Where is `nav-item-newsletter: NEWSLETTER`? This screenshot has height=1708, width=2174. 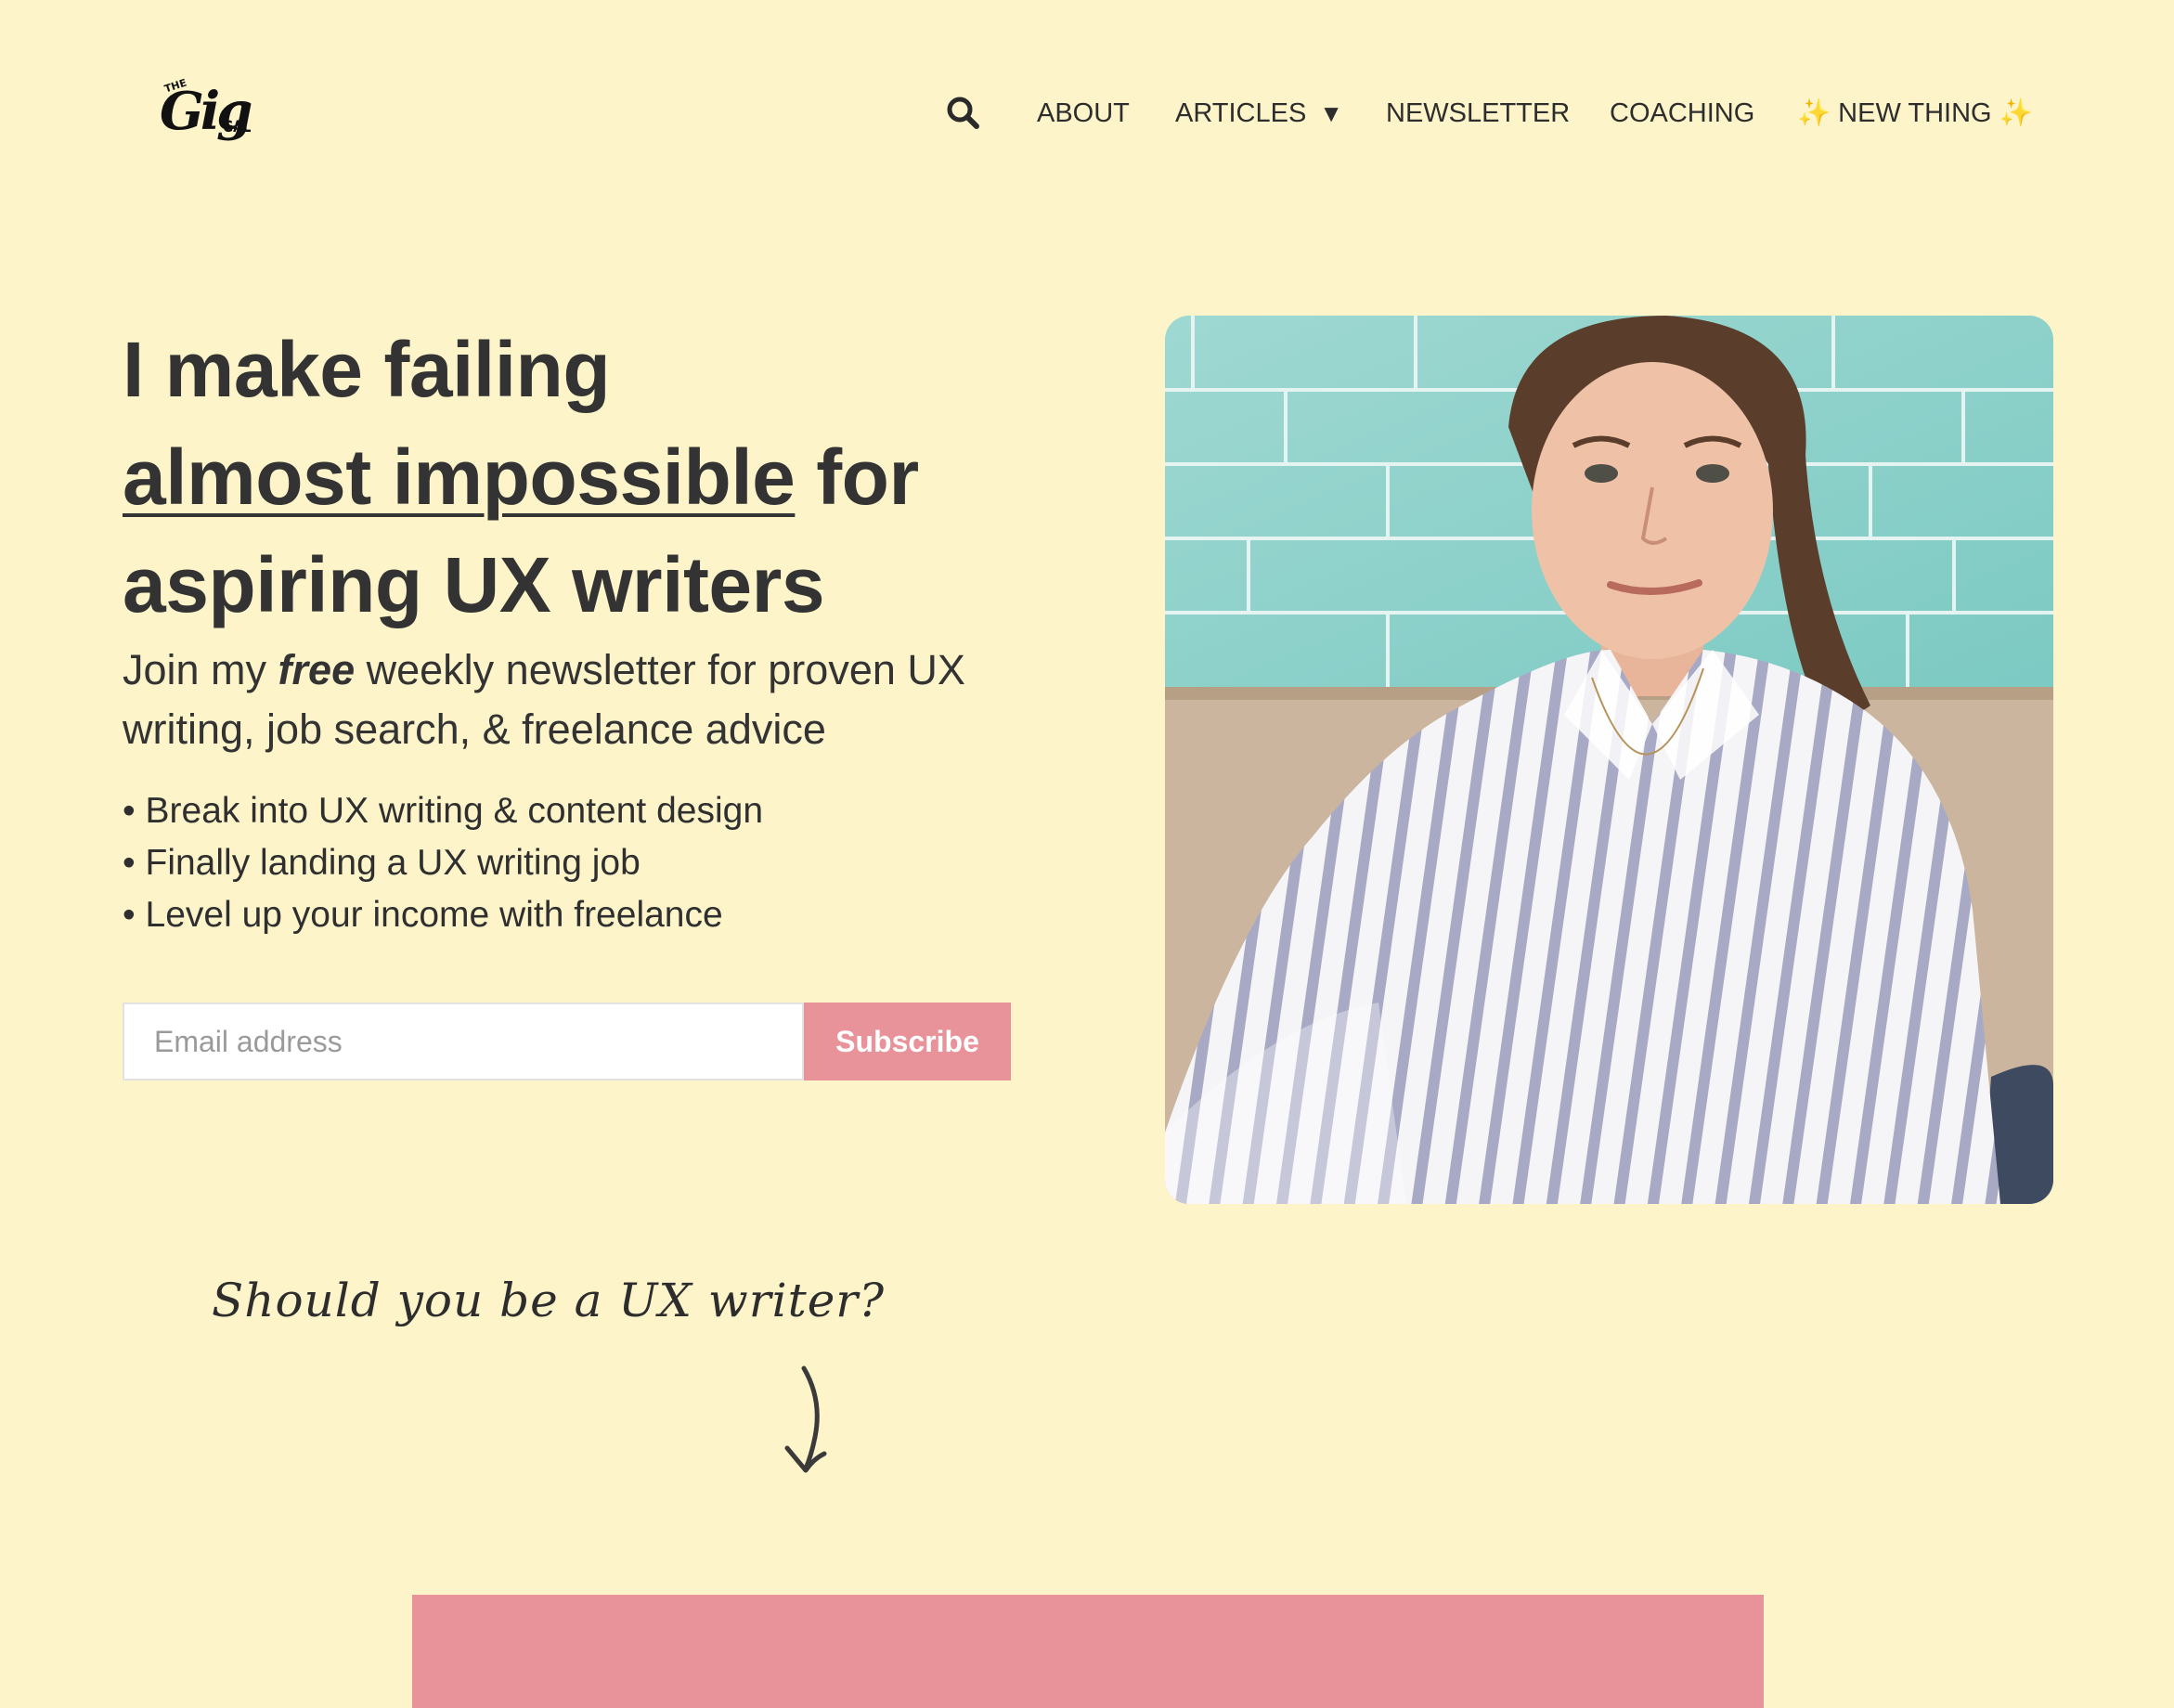
nav-item-newsletter: NEWSLETTER is located at coordinates (1478, 113).